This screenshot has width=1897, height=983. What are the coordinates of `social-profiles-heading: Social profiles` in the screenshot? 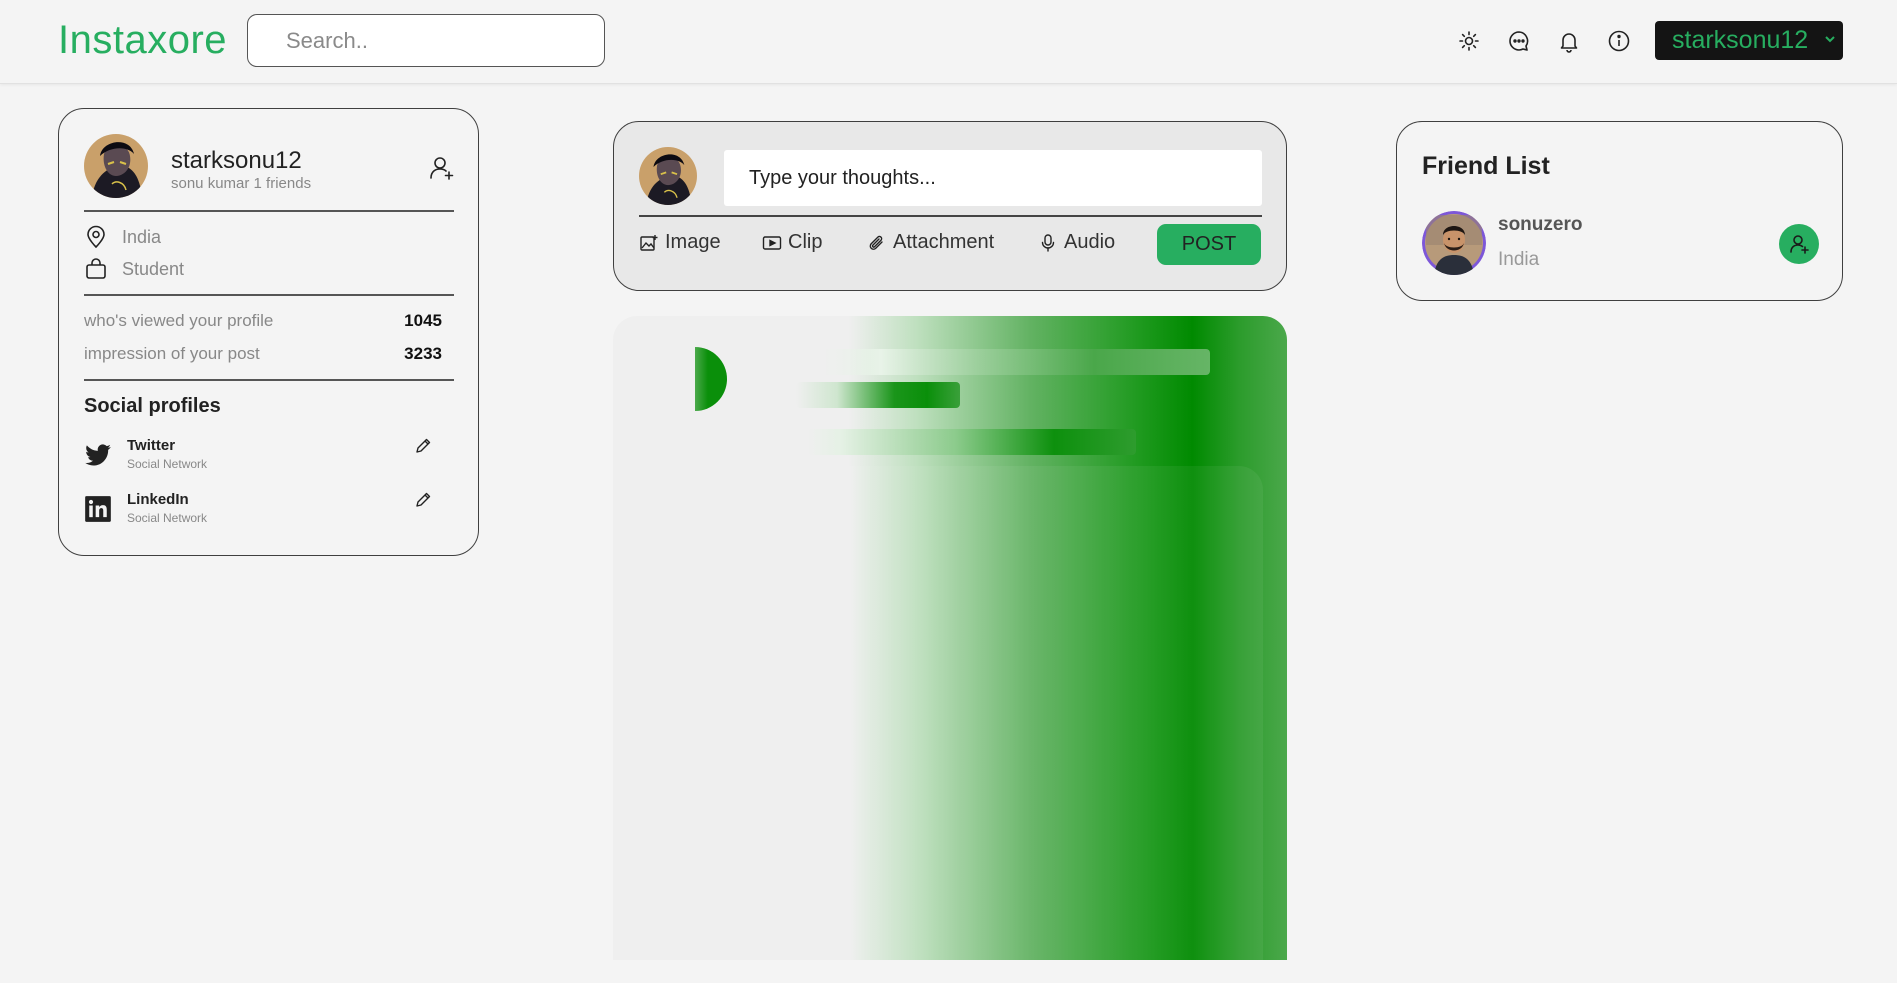 It's located at (152, 406).